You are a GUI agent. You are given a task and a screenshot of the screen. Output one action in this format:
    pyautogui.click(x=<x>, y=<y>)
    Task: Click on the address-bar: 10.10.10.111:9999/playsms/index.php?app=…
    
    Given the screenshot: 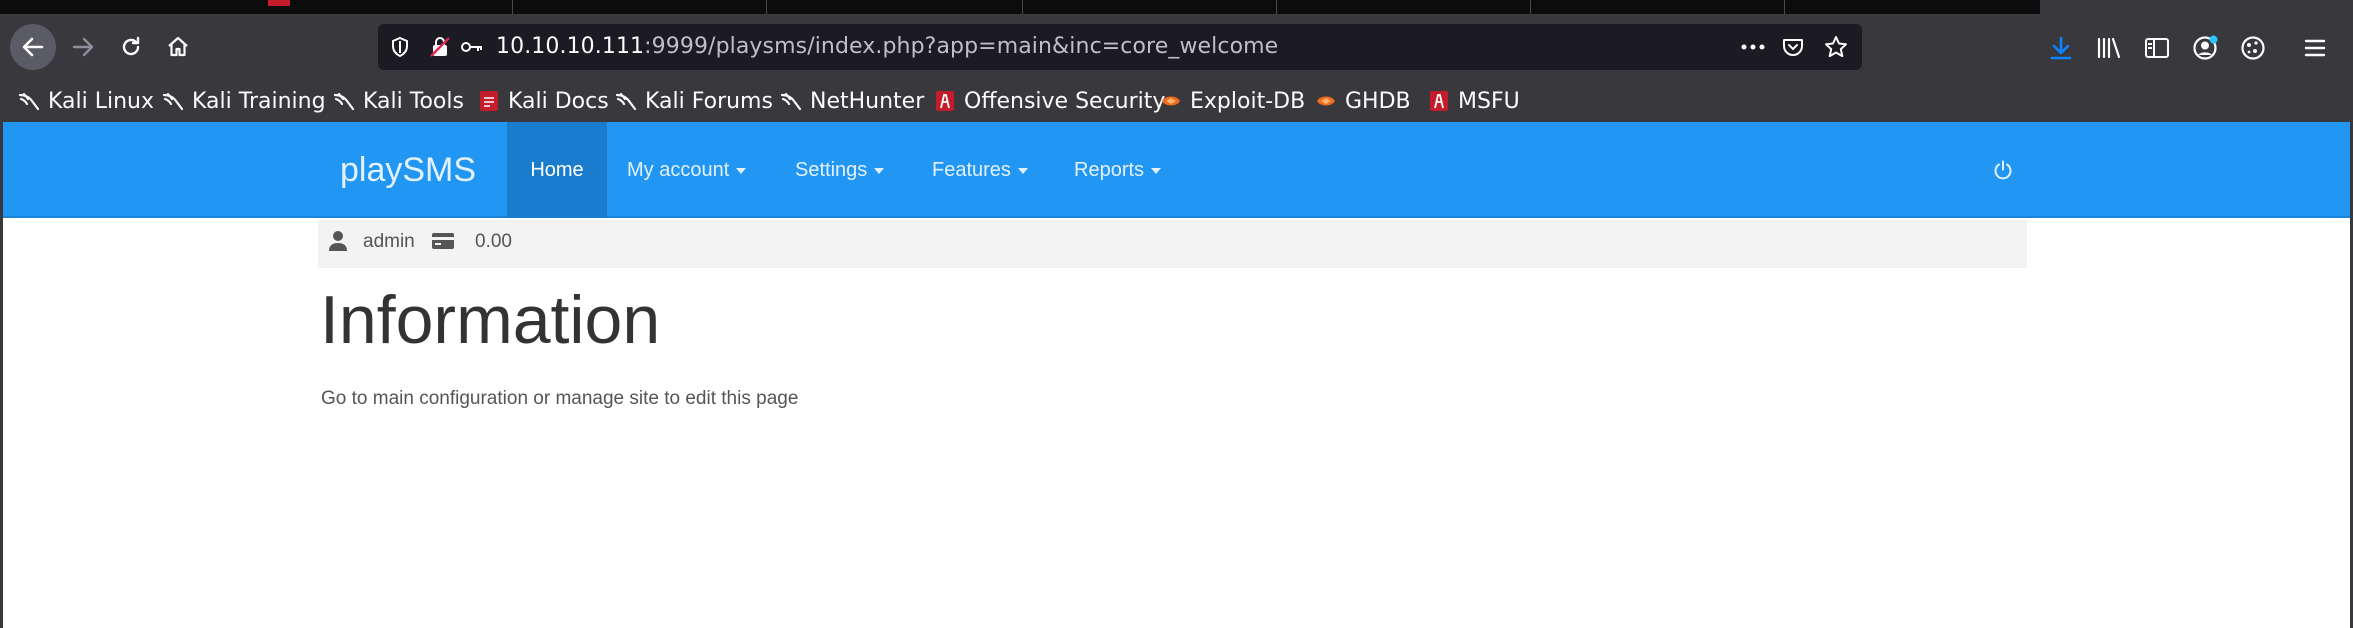 What is the action you would take?
    pyautogui.click(x=1120, y=47)
    